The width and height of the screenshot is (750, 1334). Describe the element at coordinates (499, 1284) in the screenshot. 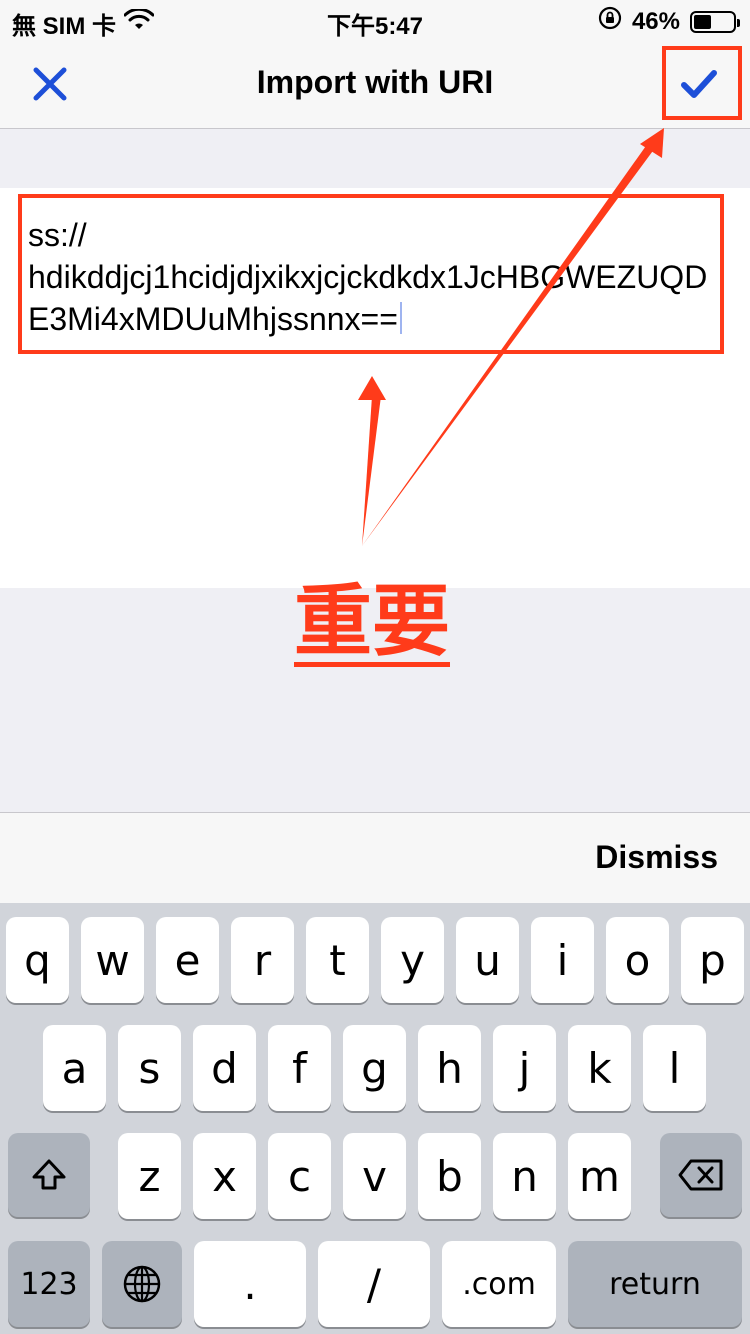

I see `dotcom-key: .com` at that location.